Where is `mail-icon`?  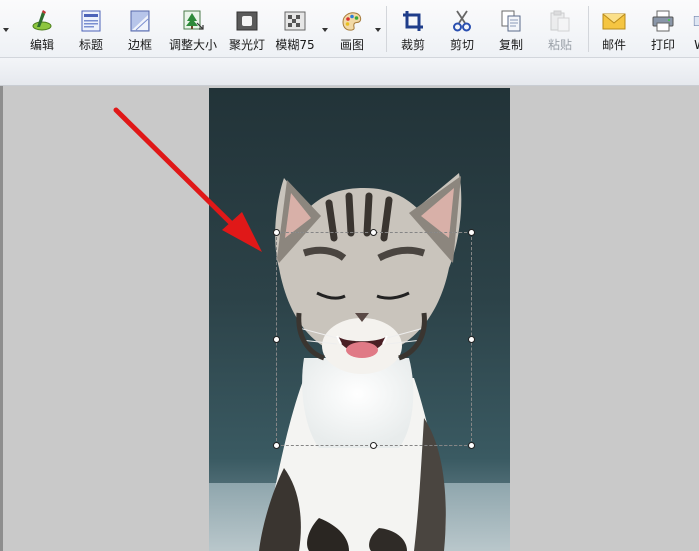
mail-icon is located at coordinates (614, 21).